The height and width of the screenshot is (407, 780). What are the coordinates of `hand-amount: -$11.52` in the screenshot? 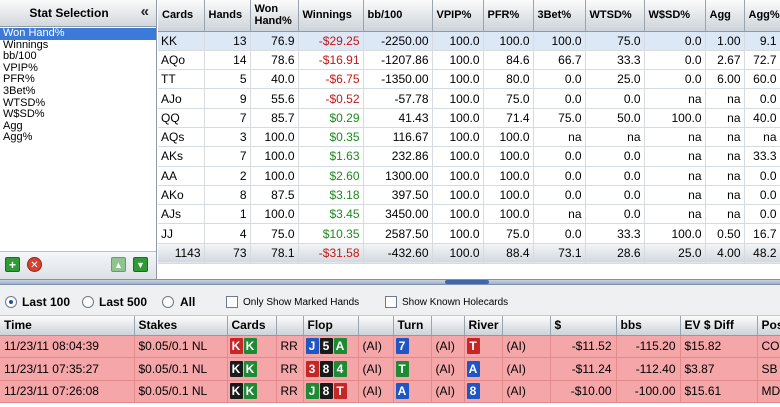 It's located at (583, 346).